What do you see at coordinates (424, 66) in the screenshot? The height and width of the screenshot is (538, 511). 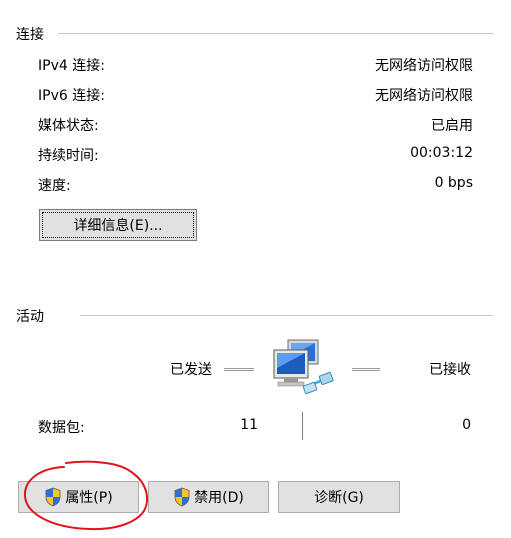 I see `ipv4-value: 无网络访问权限` at bounding box center [424, 66].